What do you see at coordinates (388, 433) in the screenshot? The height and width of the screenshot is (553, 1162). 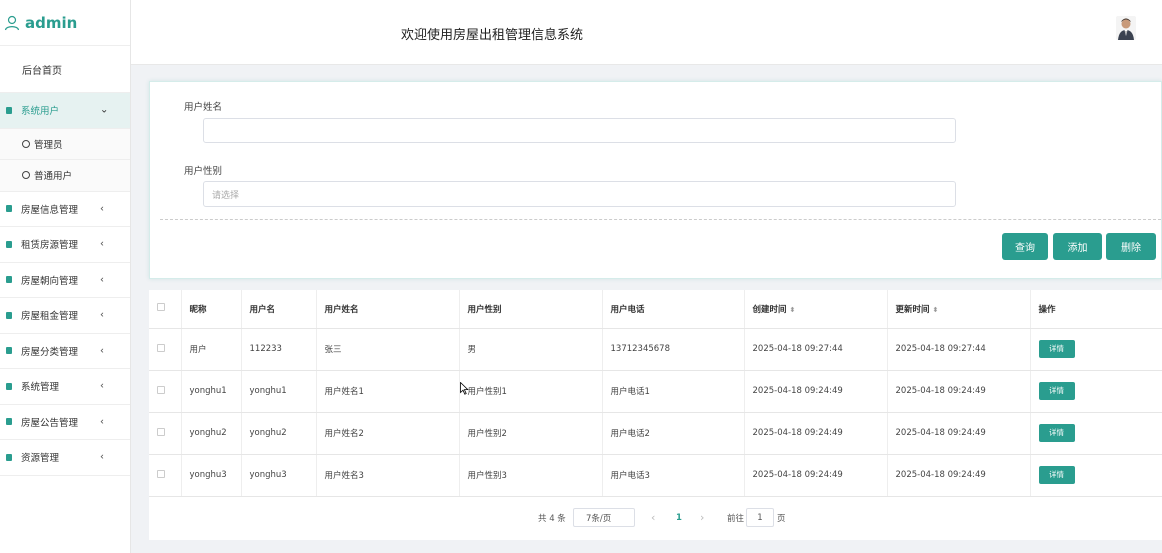 I see `table-cell: 用户姓名2` at bounding box center [388, 433].